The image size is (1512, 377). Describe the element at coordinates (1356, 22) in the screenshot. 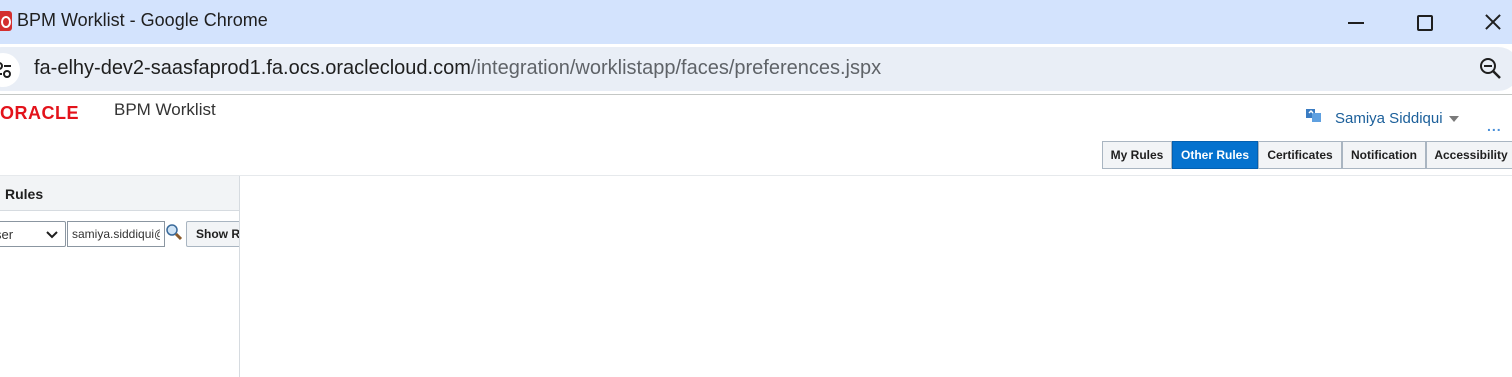

I see `minimize-icon` at that location.